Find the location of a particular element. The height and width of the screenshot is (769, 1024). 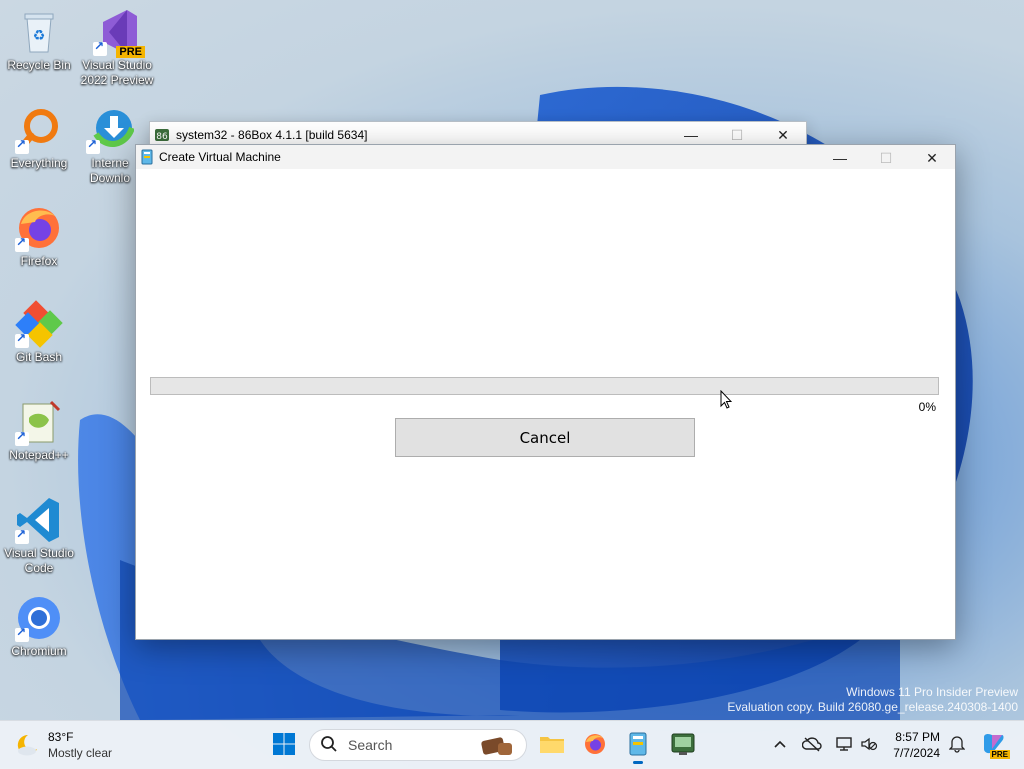

recycle-bin-icon: ♻ is located at coordinates (39, 32).